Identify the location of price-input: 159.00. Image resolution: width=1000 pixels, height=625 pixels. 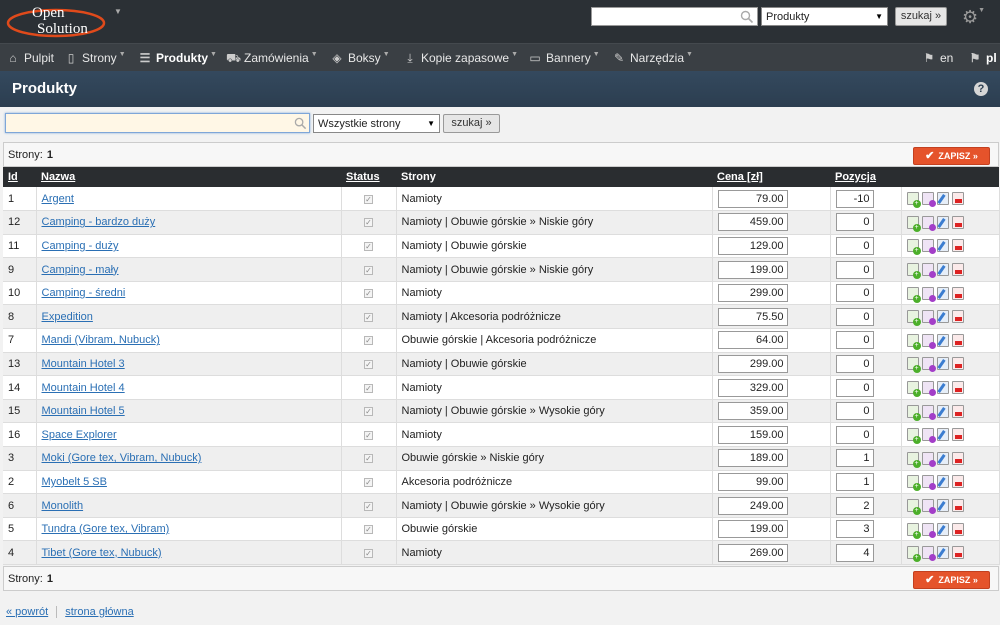
(752, 434).